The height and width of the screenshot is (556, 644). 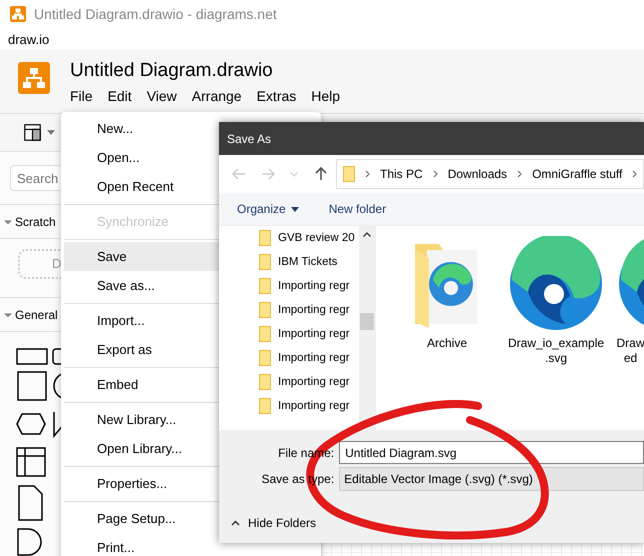 I want to click on app-label: draw.io, so click(x=29, y=39).